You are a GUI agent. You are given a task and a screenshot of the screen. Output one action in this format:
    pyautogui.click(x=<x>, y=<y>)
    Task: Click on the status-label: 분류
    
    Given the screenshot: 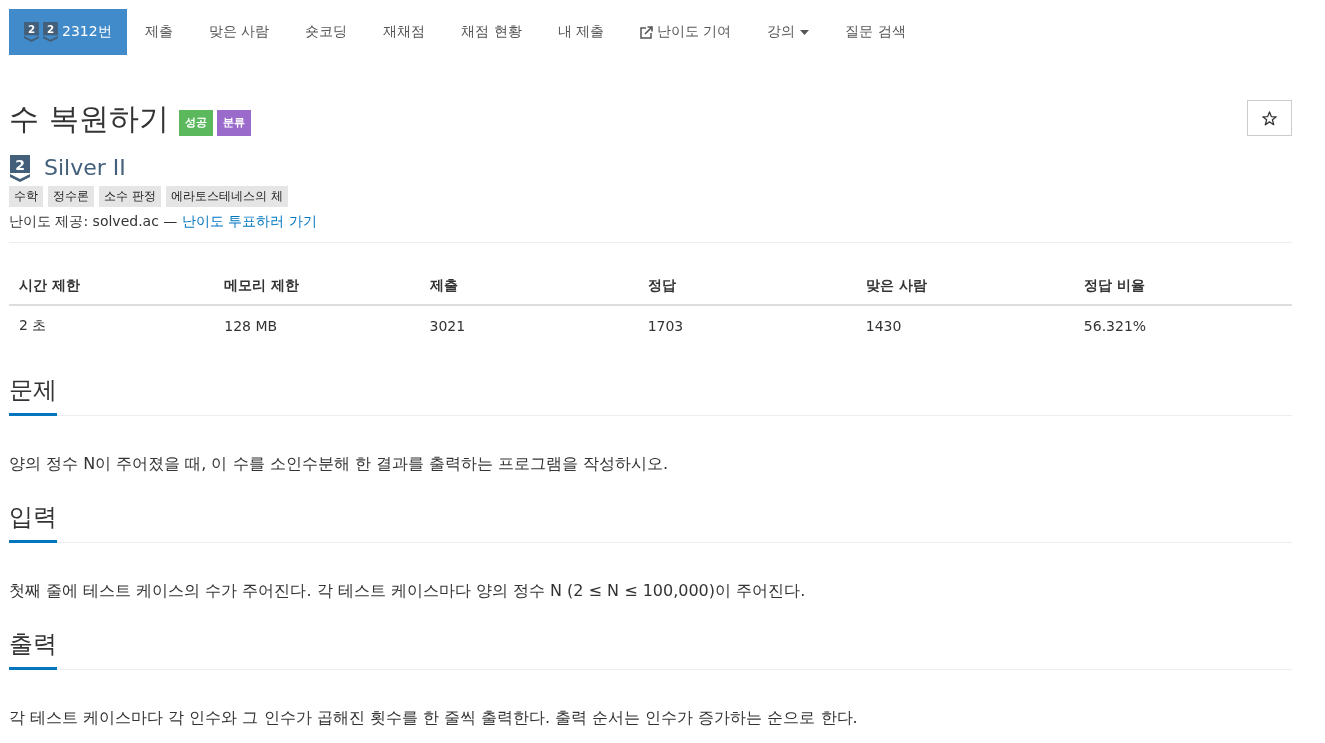 What is the action you would take?
    pyautogui.click(x=233, y=123)
    